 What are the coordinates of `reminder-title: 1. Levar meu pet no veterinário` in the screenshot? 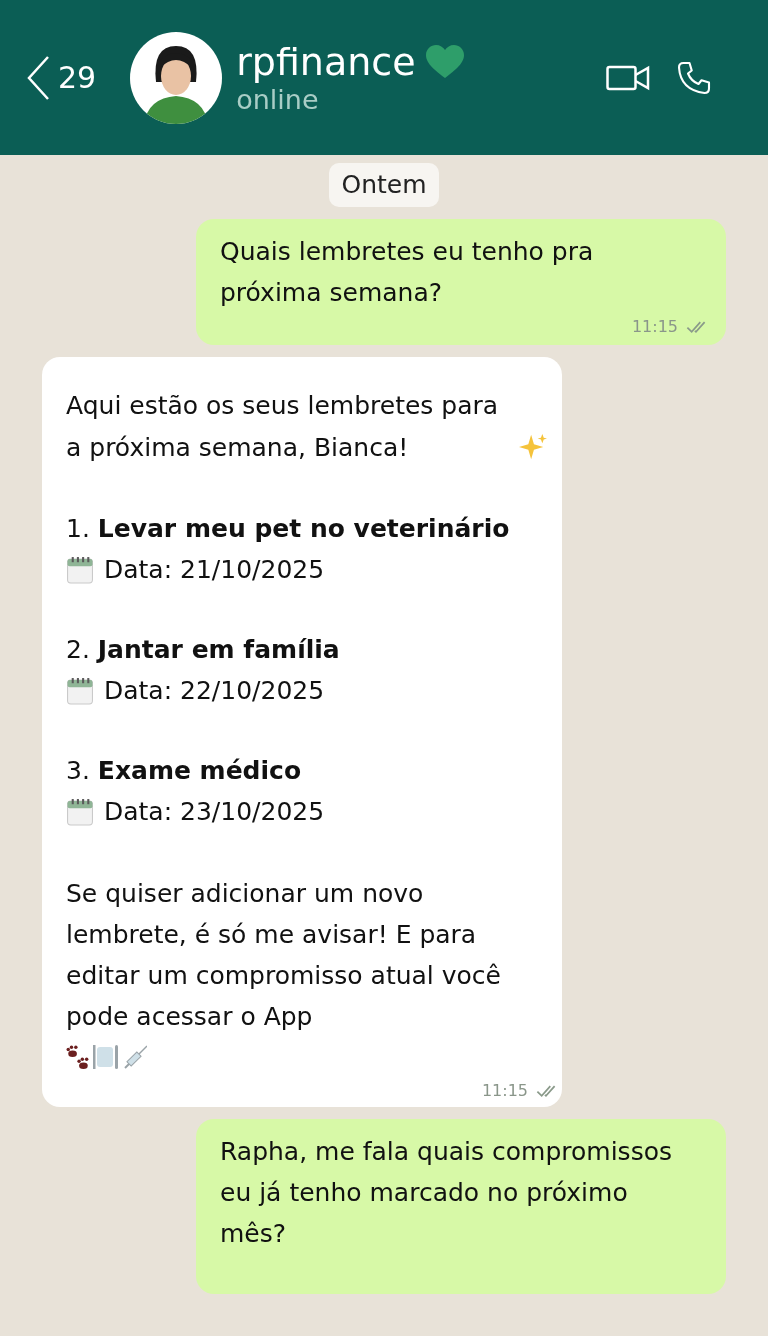 It's located at (288, 529).